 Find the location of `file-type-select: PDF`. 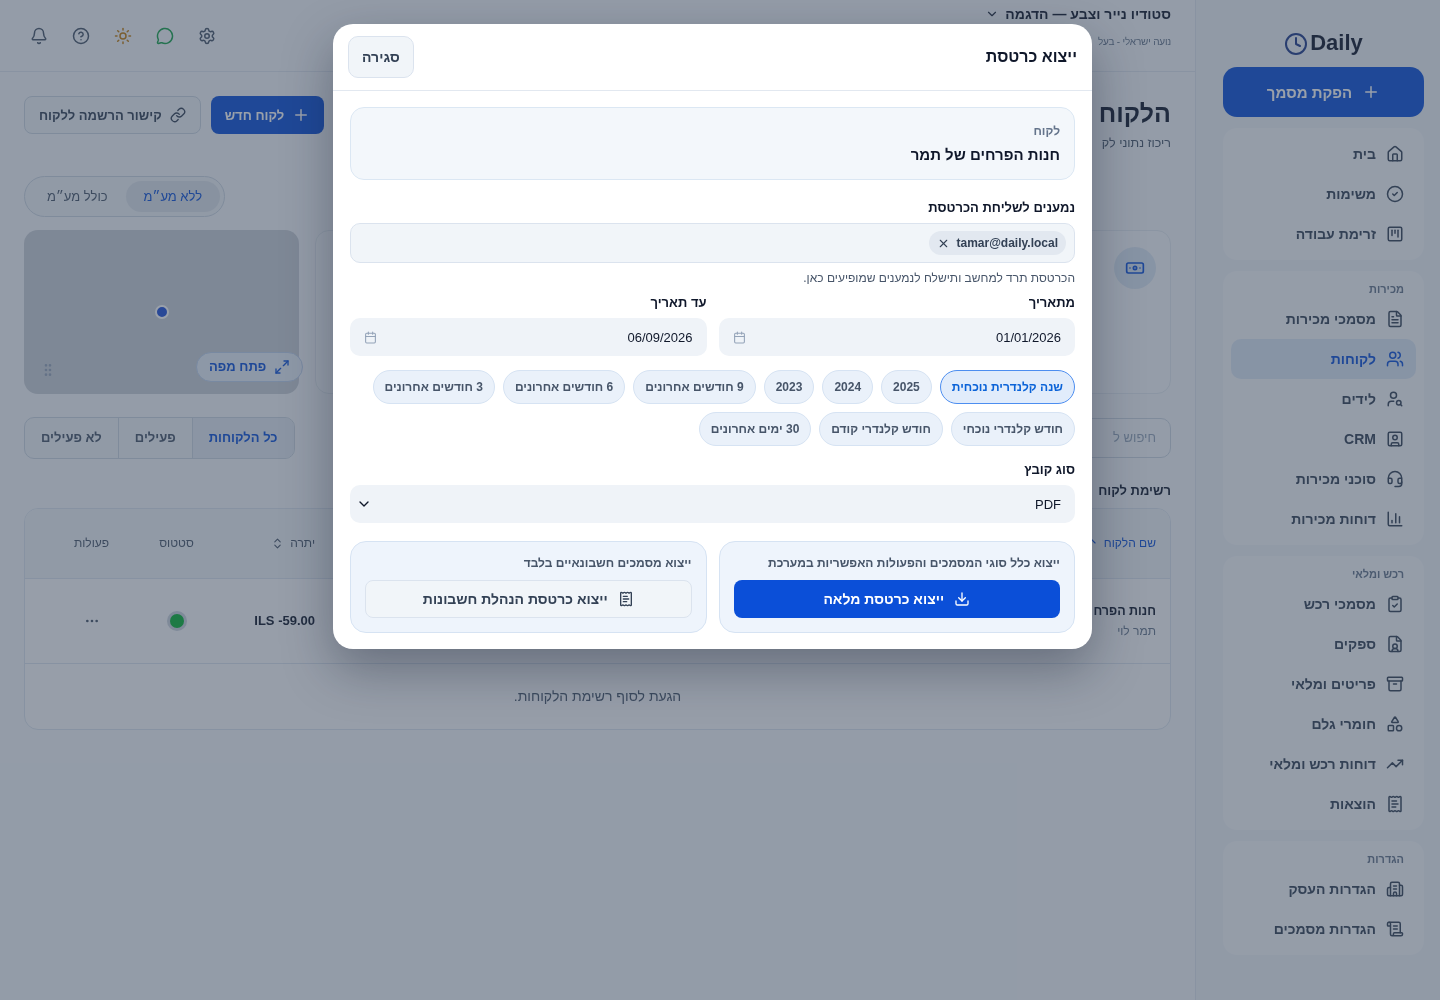

file-type-select: PDF is located at coordinates (712, 504).